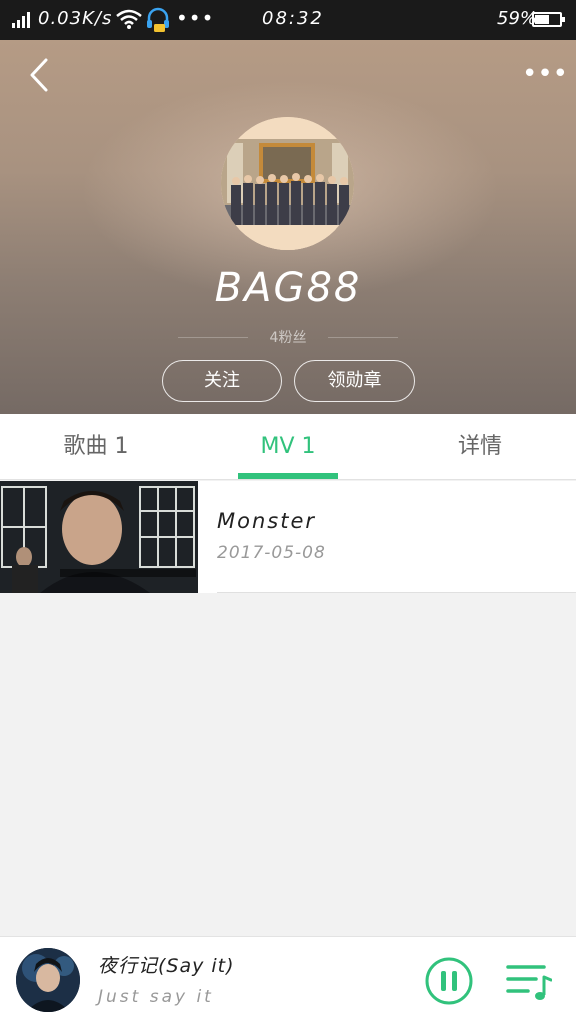 The height and width of the screenshot is (1024, 576). Describe the element at coordinates (222, 381) in the screenshot. I see `follow-button: 关注` at that location.